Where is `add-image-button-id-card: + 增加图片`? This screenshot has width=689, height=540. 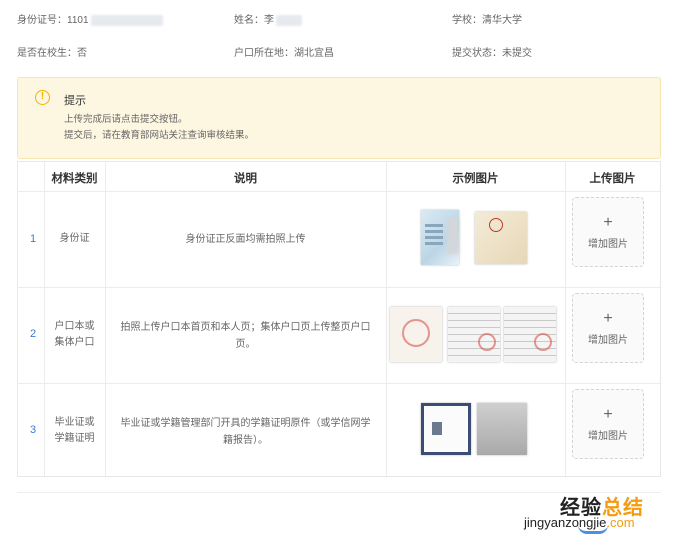
add-image-button-id-card: + 增加图片 is located at coordinates (608, 232).